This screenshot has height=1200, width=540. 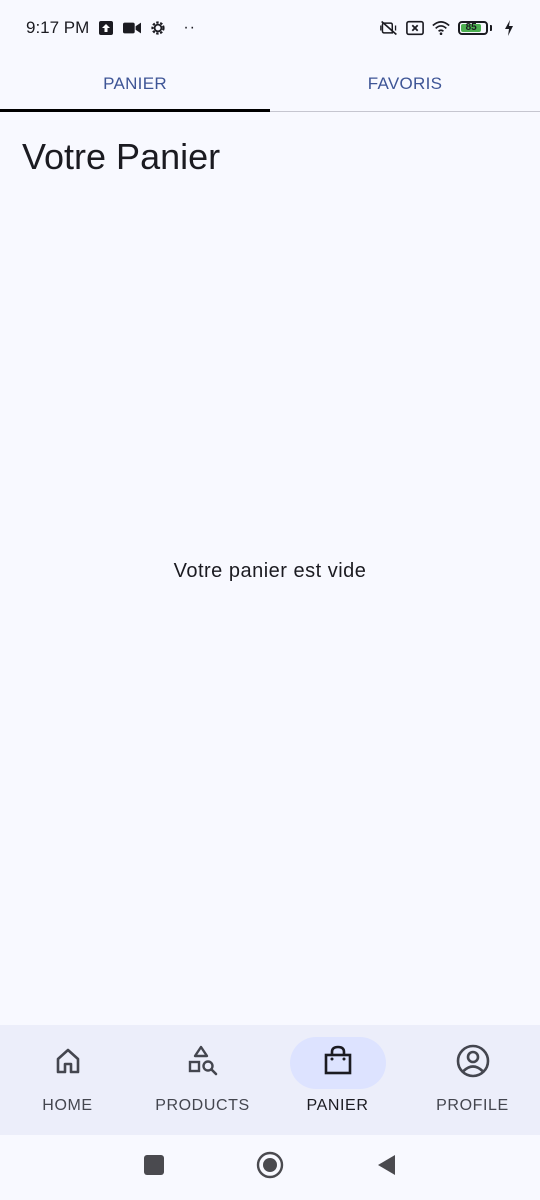 I want to click on upload-notification-icon, so click(x=106, y=28).